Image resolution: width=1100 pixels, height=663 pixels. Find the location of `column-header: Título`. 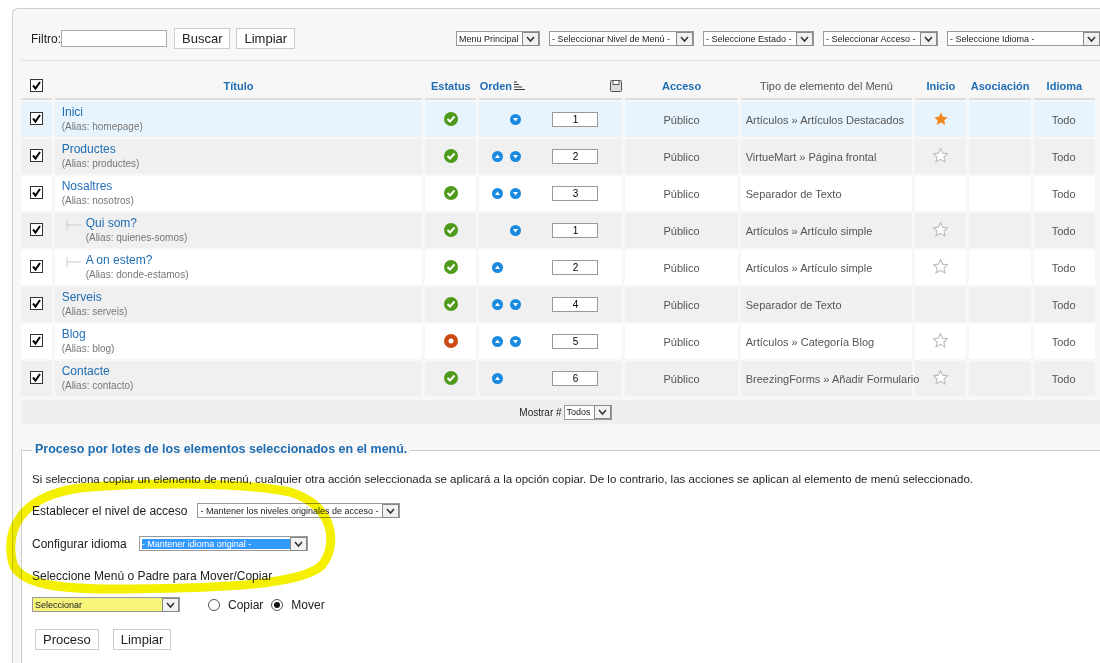

column-header: Título is located at coordinates (238, 86).